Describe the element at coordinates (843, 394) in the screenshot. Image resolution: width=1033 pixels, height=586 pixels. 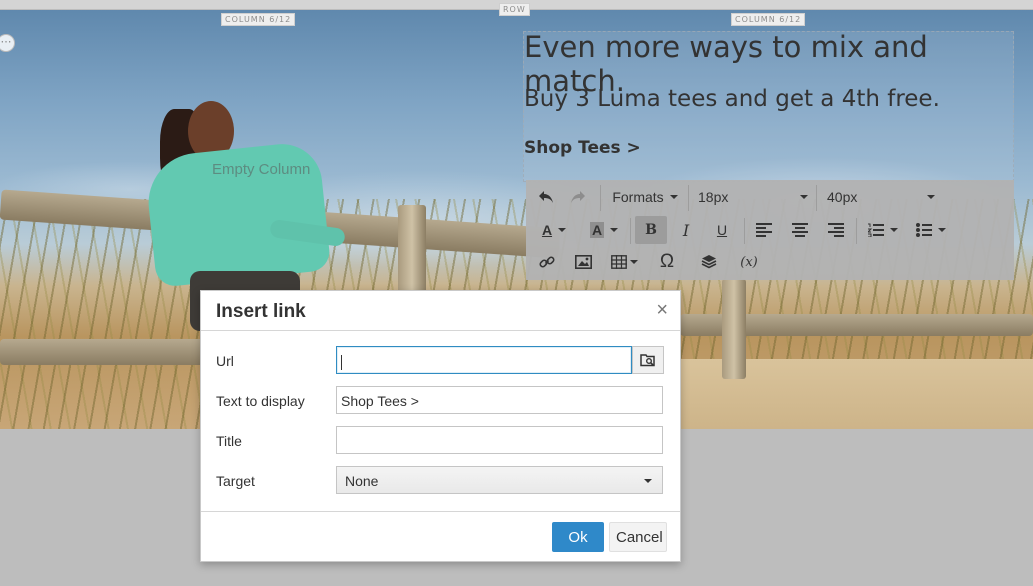
I see `sand` at that location.